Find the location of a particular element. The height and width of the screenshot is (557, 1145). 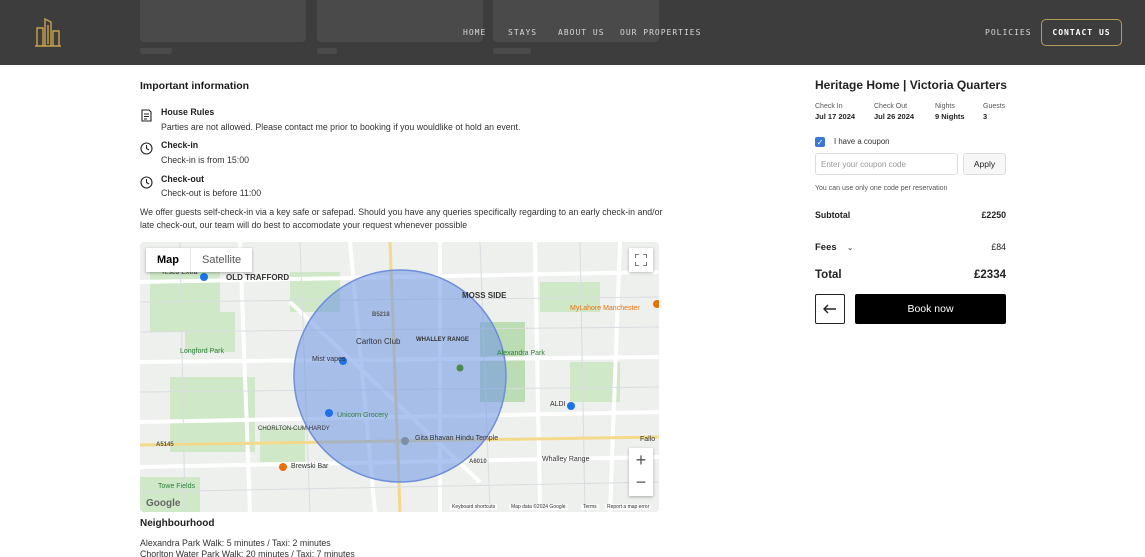

fees-label: Fees ⌄ is located at coordinates (834, 247).